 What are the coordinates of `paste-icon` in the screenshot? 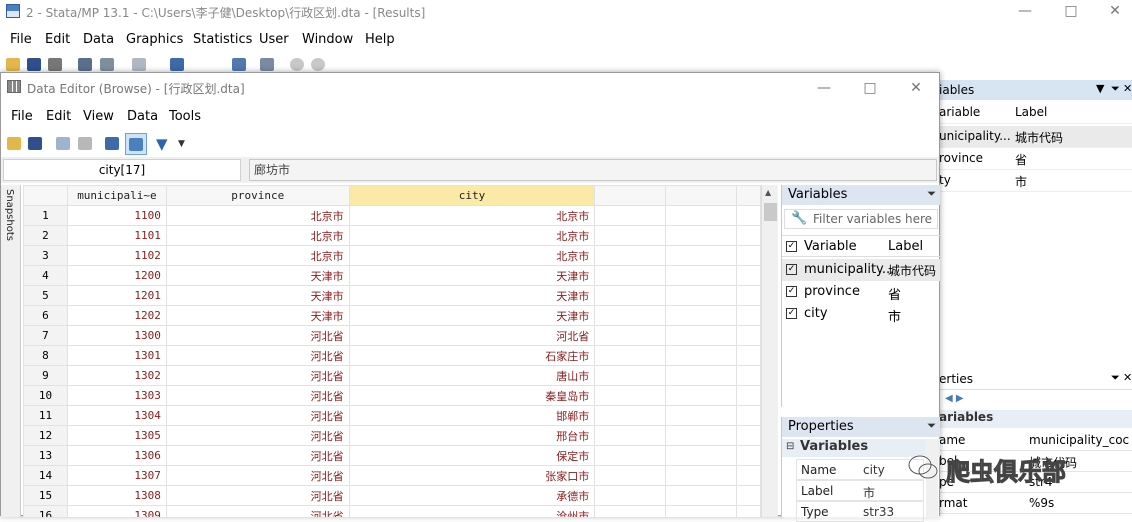 It's located at (85, 143).